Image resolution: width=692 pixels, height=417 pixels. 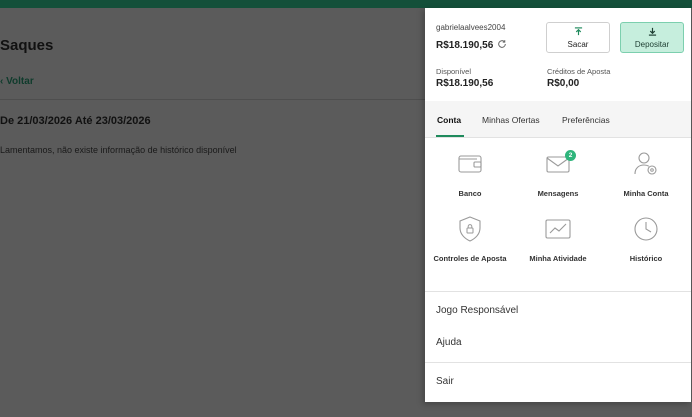 I want to click on balance-row: R$18.190,56, so click(x=471, y=45).